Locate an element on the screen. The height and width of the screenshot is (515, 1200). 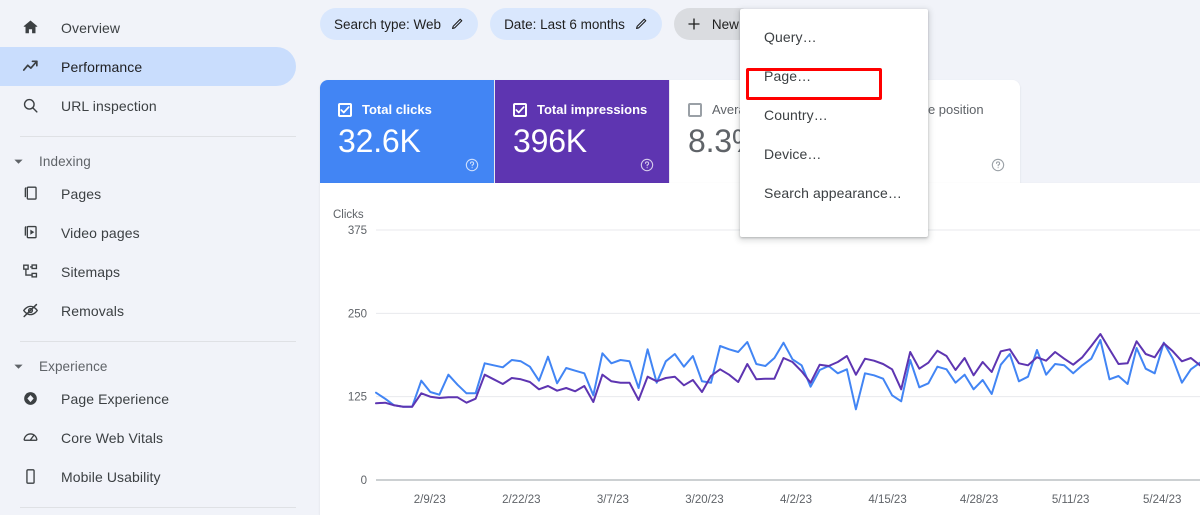
mobile-icon is located at coordinates (30, 477).